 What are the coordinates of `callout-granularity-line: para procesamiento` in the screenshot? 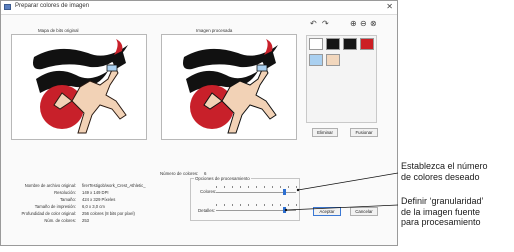 It's located at (441, 222).